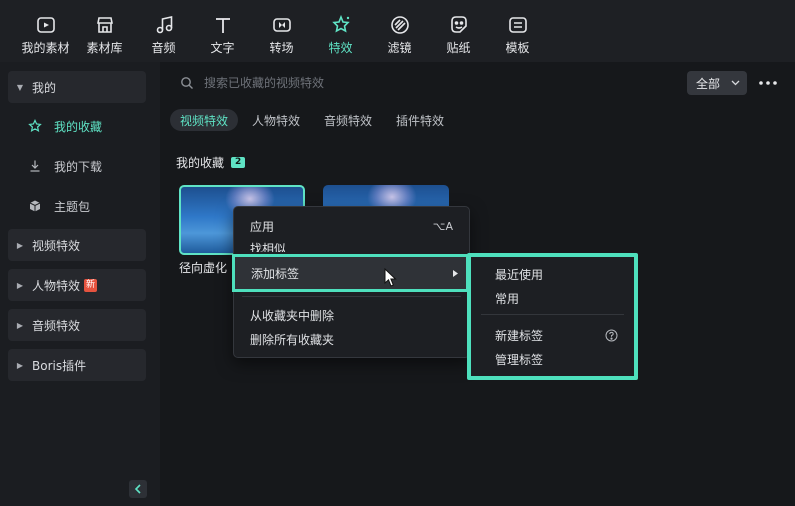 The height and width of the screenshot is (506, 795). I want to click on sidebar-item-downloads: 我的下载, so click(65, 166).